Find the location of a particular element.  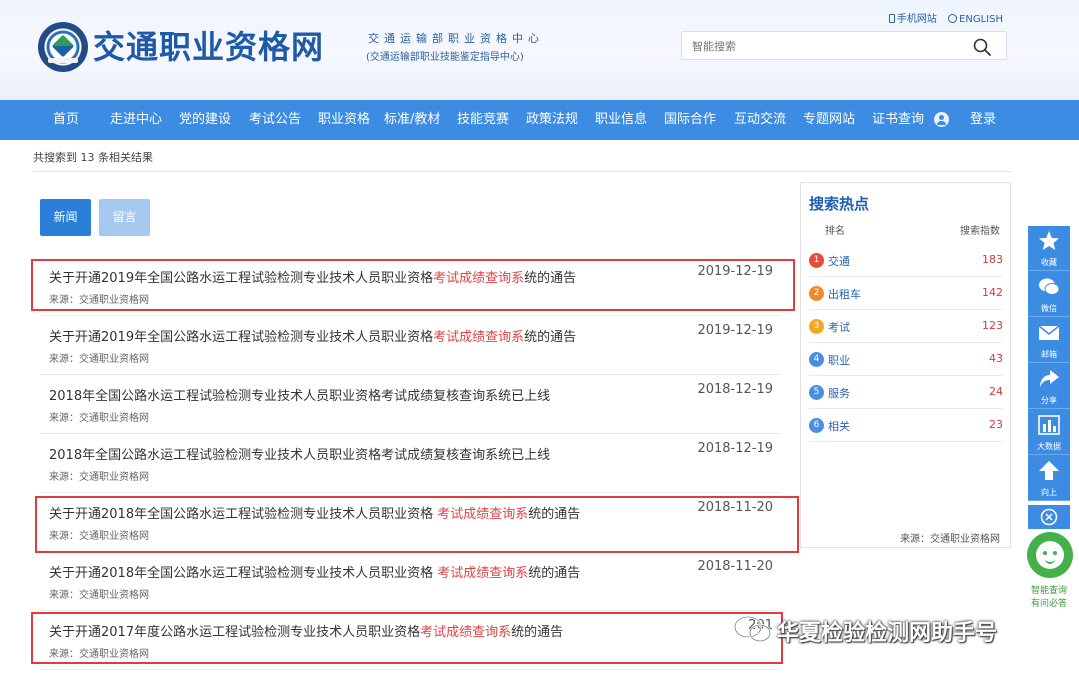

close-toolbar-button is located at coordinates (1049, 517).